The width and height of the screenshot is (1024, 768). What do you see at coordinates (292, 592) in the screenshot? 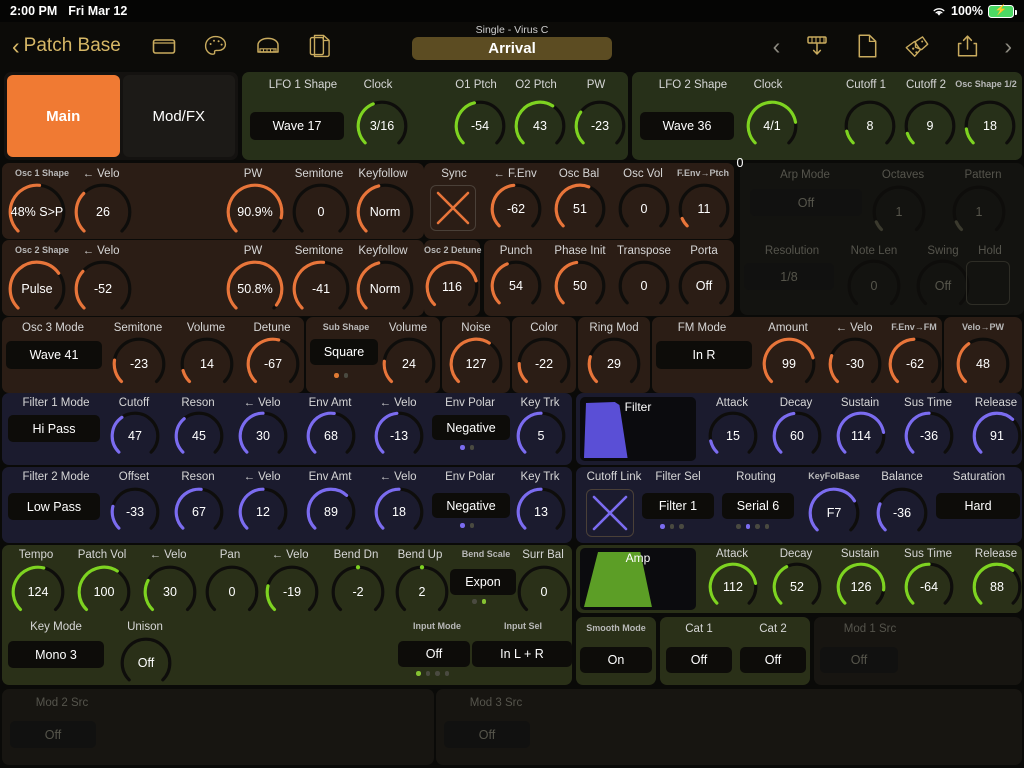
I see `pan-velo-knob: -19` at bounding box center [292, 592].